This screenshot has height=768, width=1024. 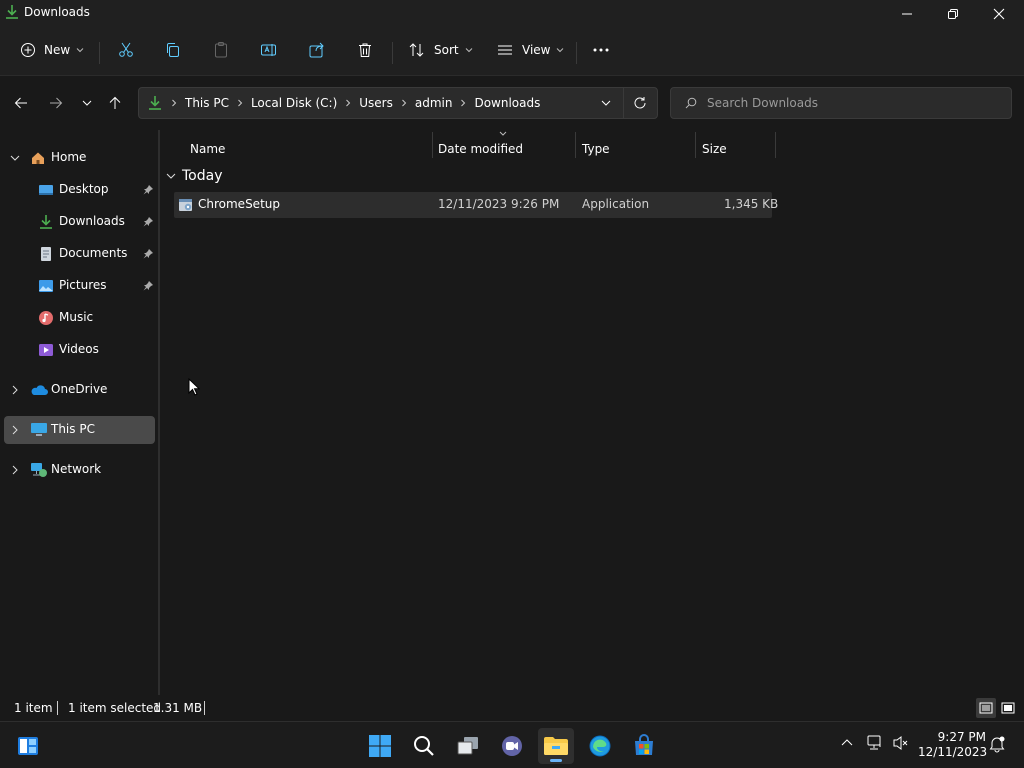 What do you see at coordinates (294, 103) in the screenshot?
I see `breadcrumb-local-disk: Local Disk (C:)` at bounding box center [294, 103].